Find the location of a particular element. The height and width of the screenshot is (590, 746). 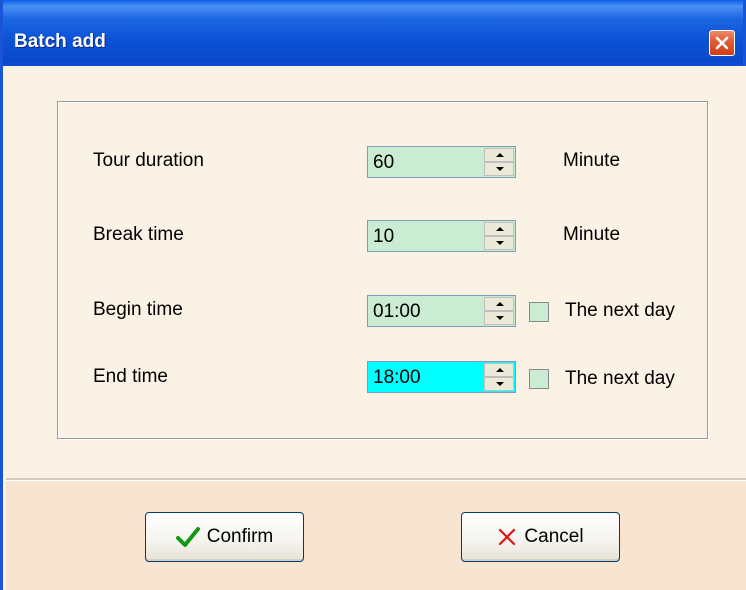

close-button is located at coordinates (722, 43).